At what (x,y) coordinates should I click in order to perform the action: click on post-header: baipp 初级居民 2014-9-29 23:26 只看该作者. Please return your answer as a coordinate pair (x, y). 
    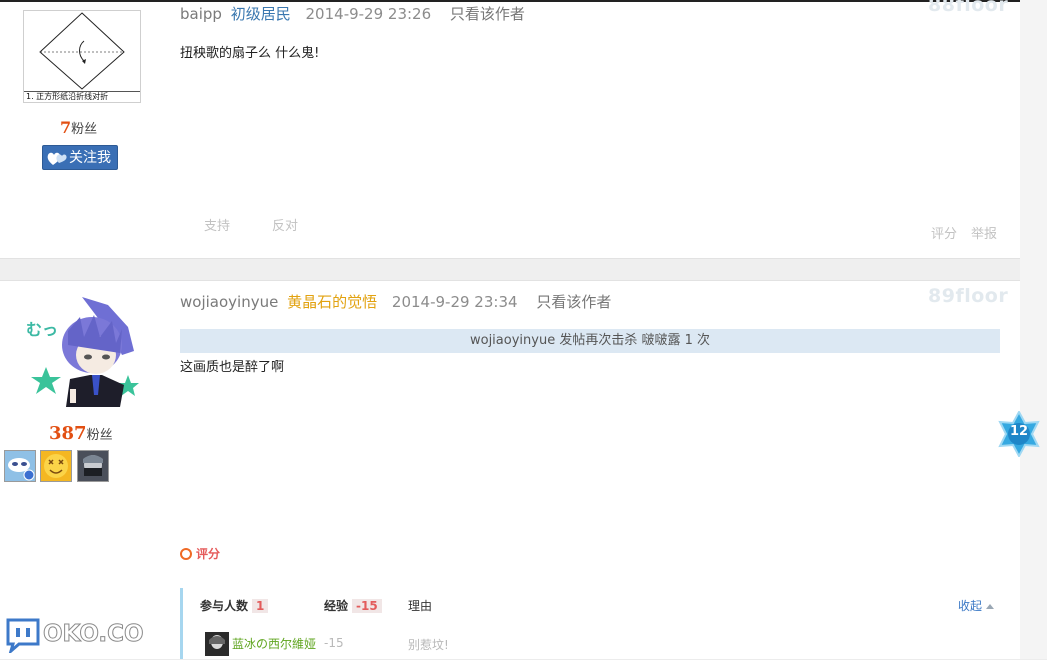
    Looking at the image, I should click on (352, 13).